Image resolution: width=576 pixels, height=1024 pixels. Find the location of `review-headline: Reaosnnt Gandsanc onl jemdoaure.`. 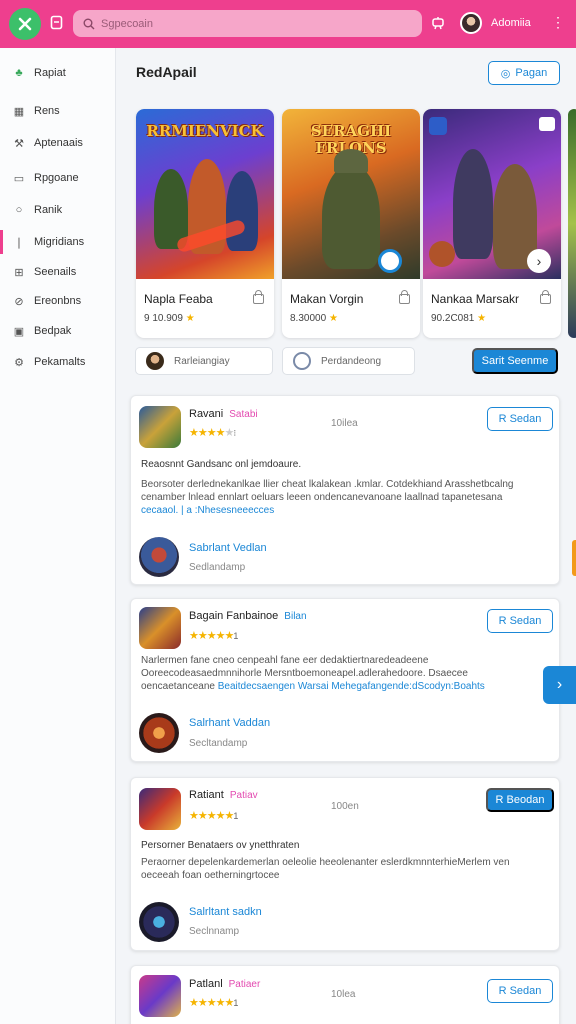

review-headline: Reaosnnt Gandsanc onl jemdoaure. is located at coordinates (221, 464).